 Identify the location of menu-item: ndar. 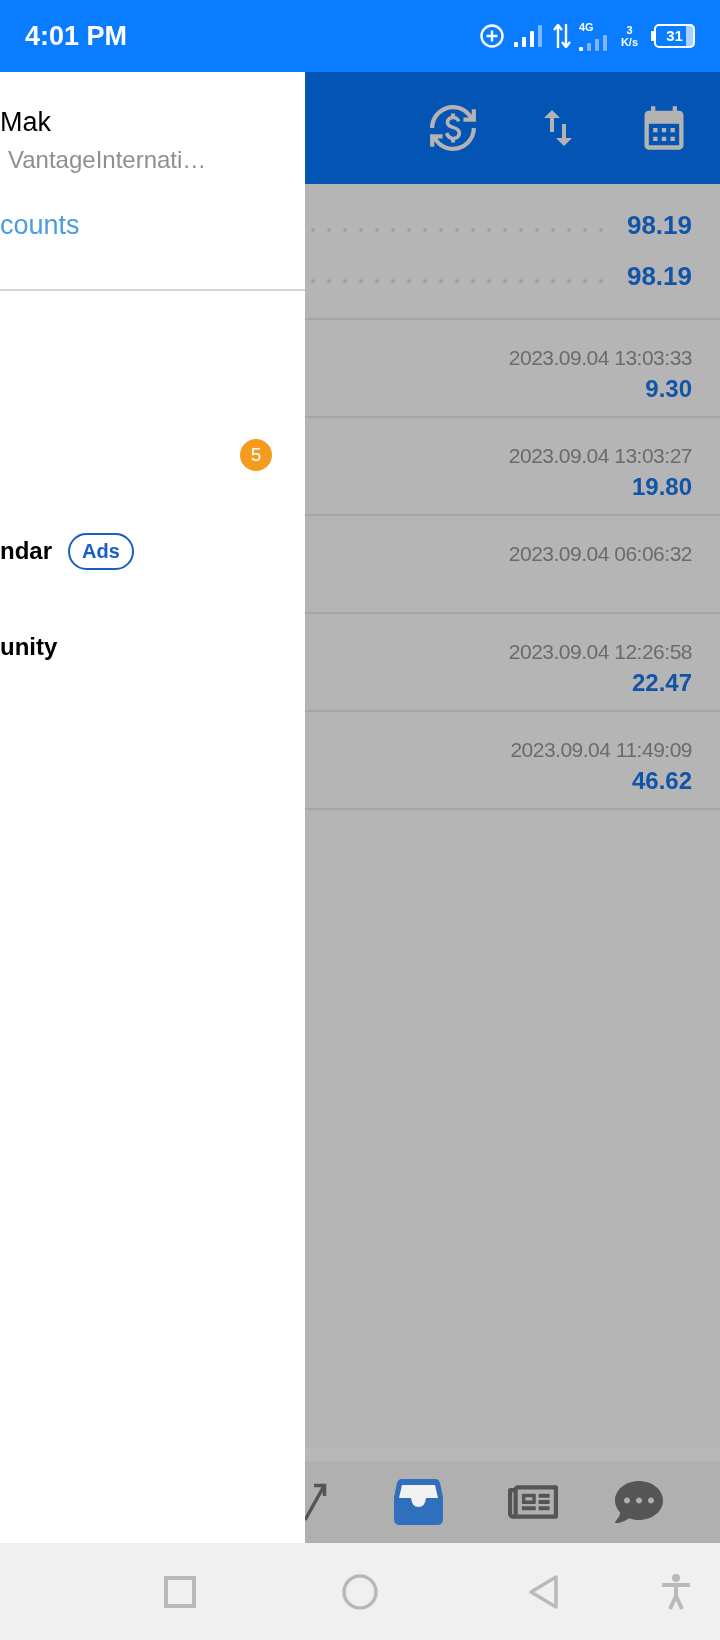
(26, 551).